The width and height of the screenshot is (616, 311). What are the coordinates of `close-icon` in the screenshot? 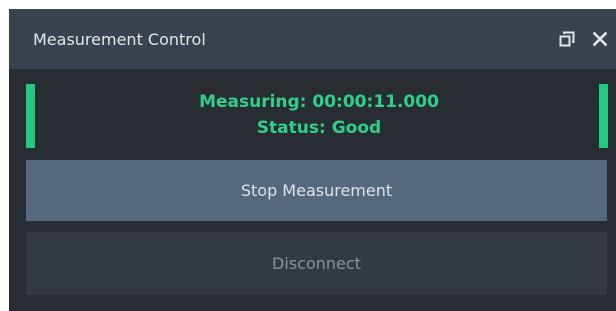 It's located at (600, 39).